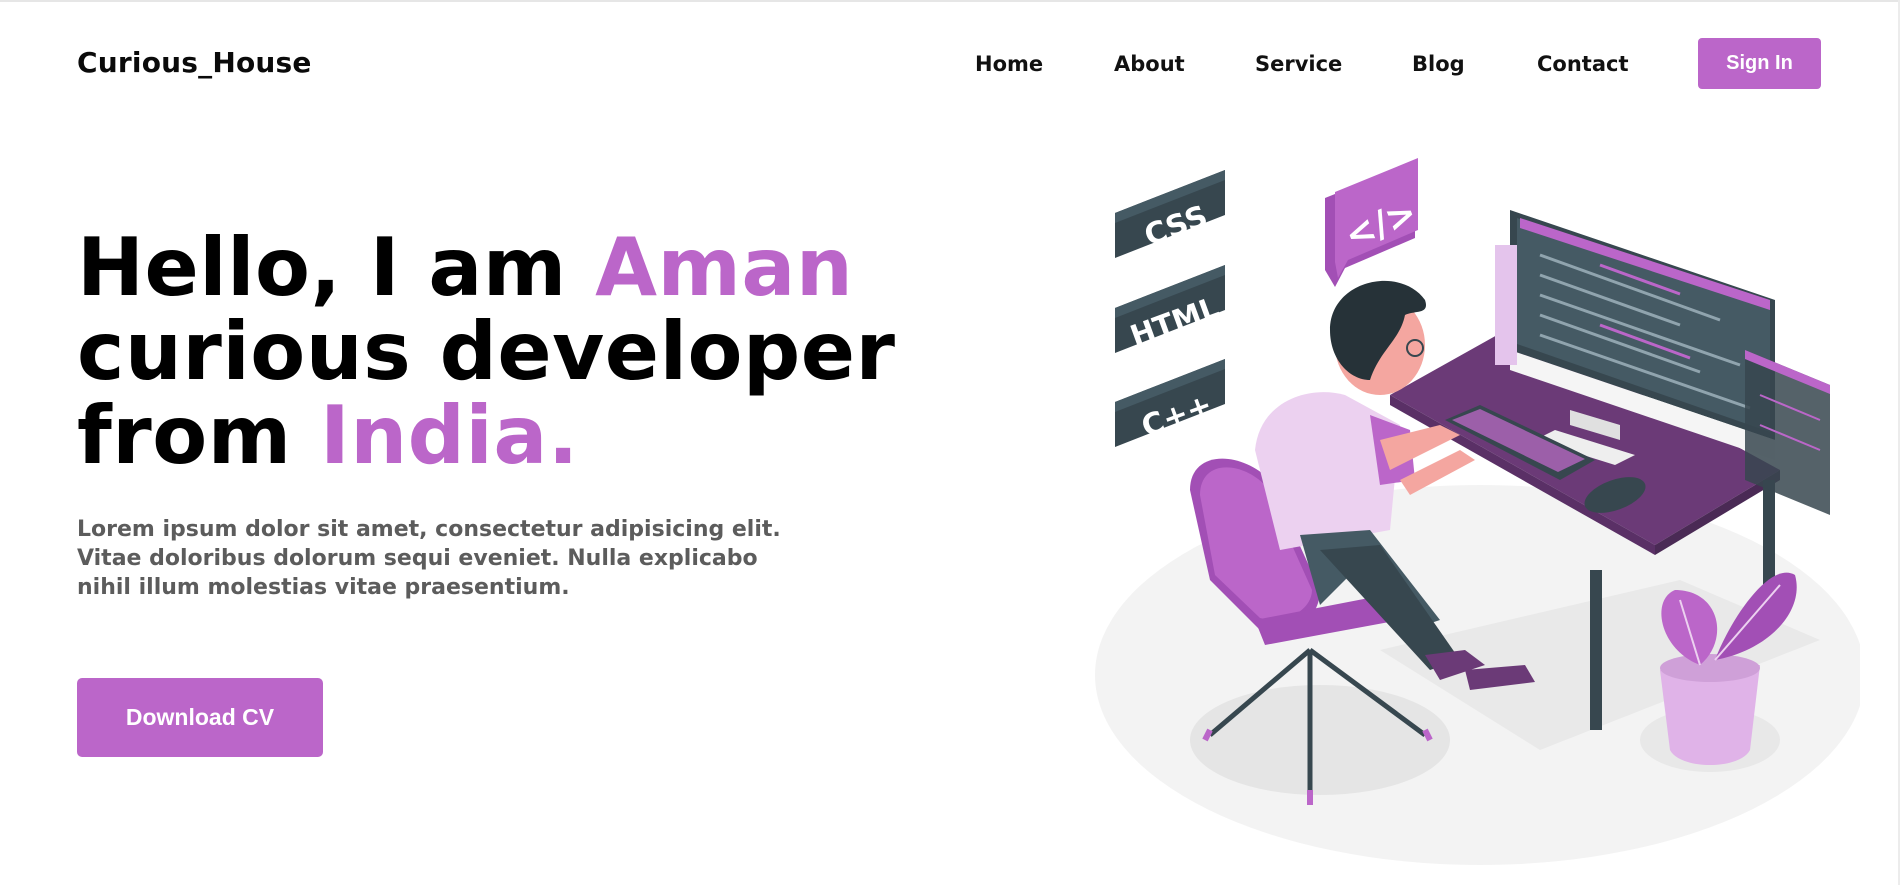  I want to click on hero-line-1: Hello, I am Aman, so click(465, 267).